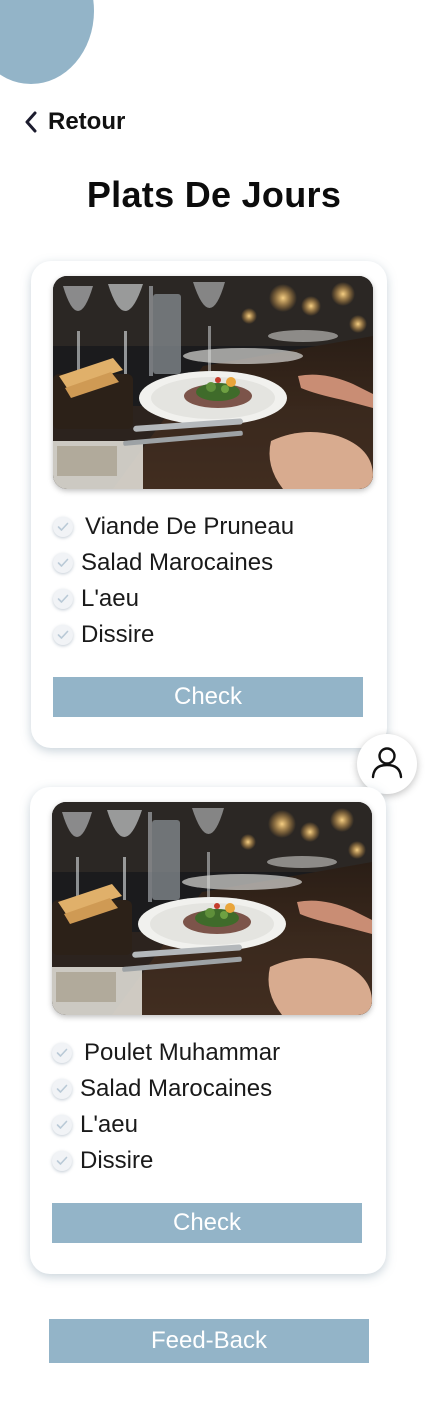  Describe the element at coordinates (209, 1341) in the screenshot. I see `feedback-button: Feed-Back` at that location.